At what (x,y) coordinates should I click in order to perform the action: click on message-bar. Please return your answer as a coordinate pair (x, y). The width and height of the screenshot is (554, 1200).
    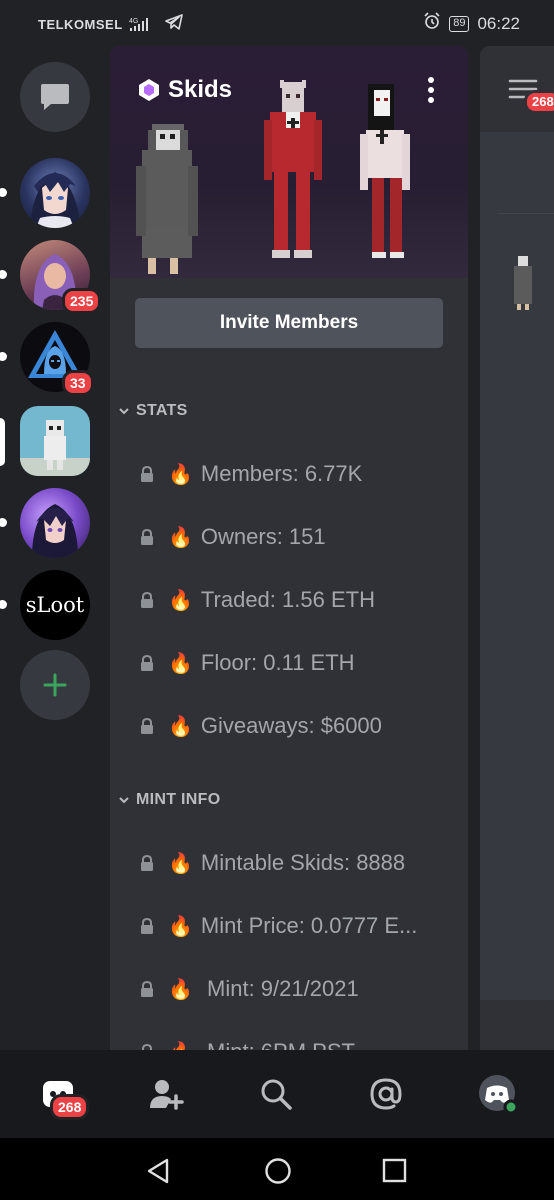
    Looking at the image, I should click on (517, 1025).